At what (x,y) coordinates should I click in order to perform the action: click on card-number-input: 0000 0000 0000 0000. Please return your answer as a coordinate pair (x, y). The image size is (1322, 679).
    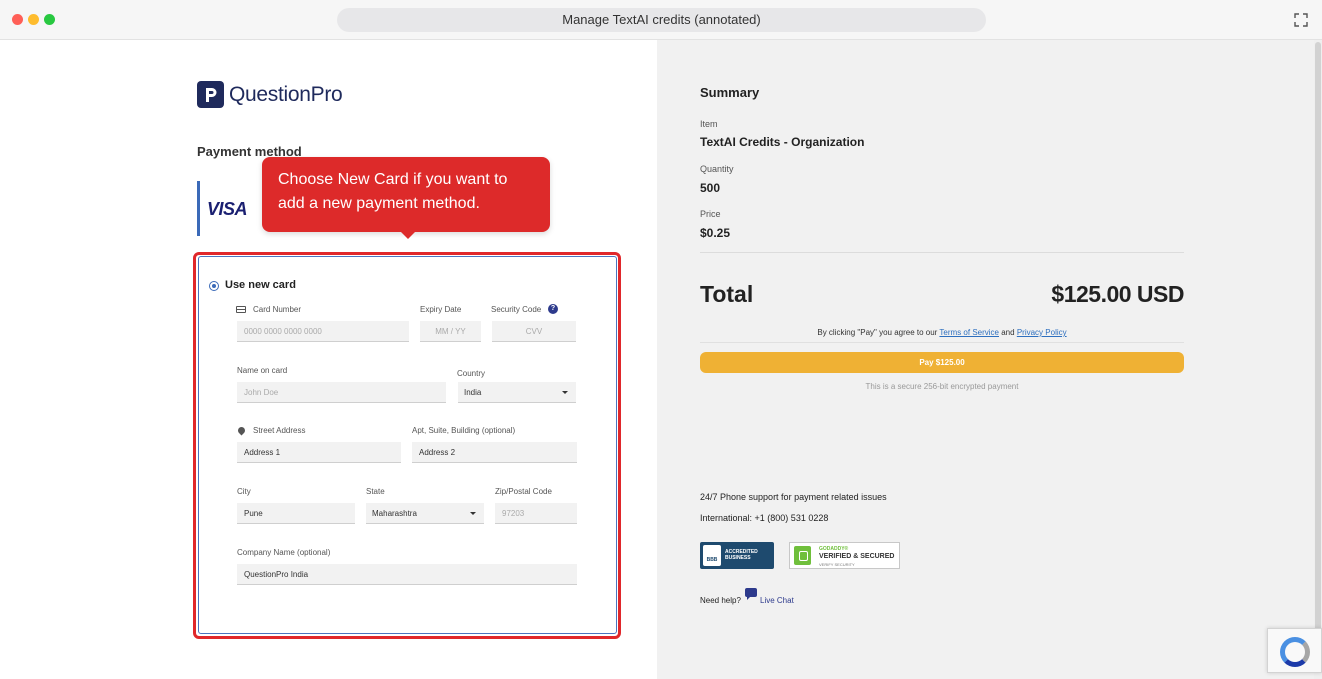
    Looking at the image, I should click on (323, 331).